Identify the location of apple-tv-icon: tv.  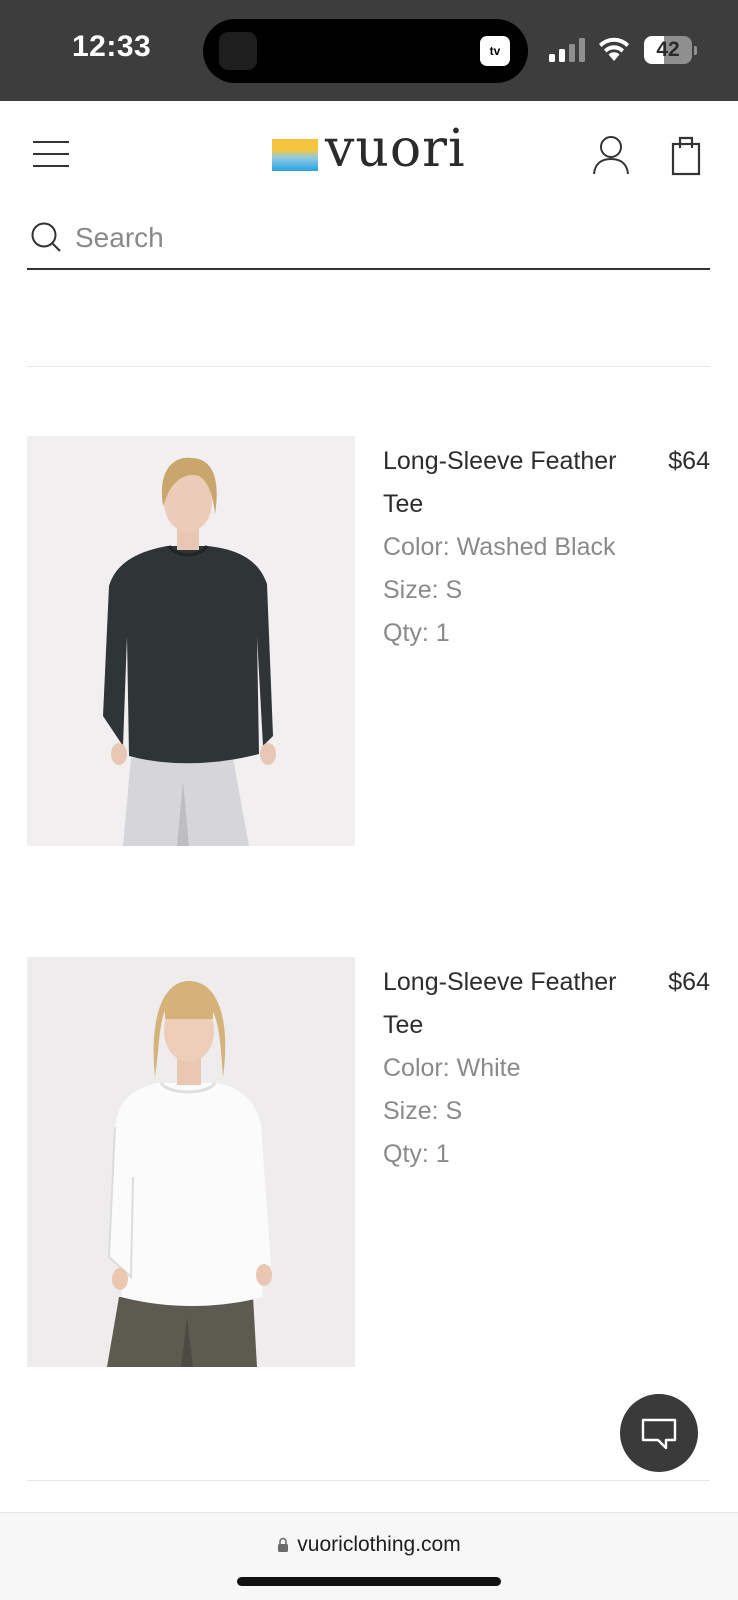
(495, 51).